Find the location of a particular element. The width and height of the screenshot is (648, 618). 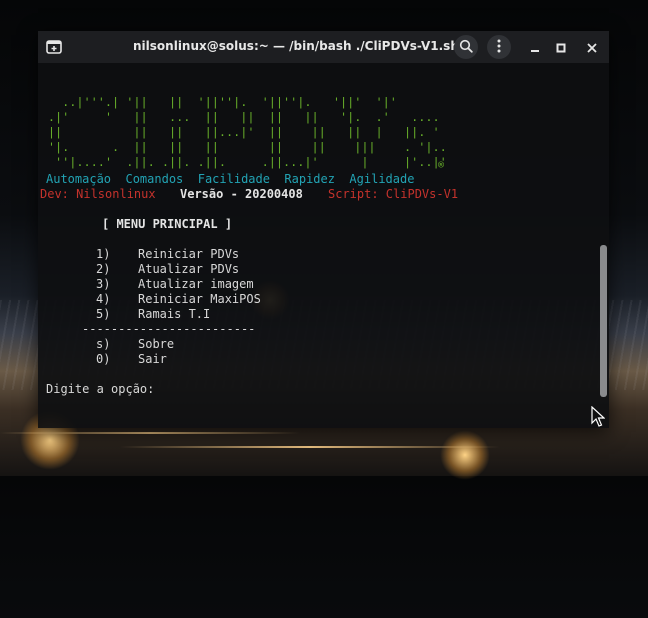

menu-item-label: Sair is located at coordinates (152, 359).